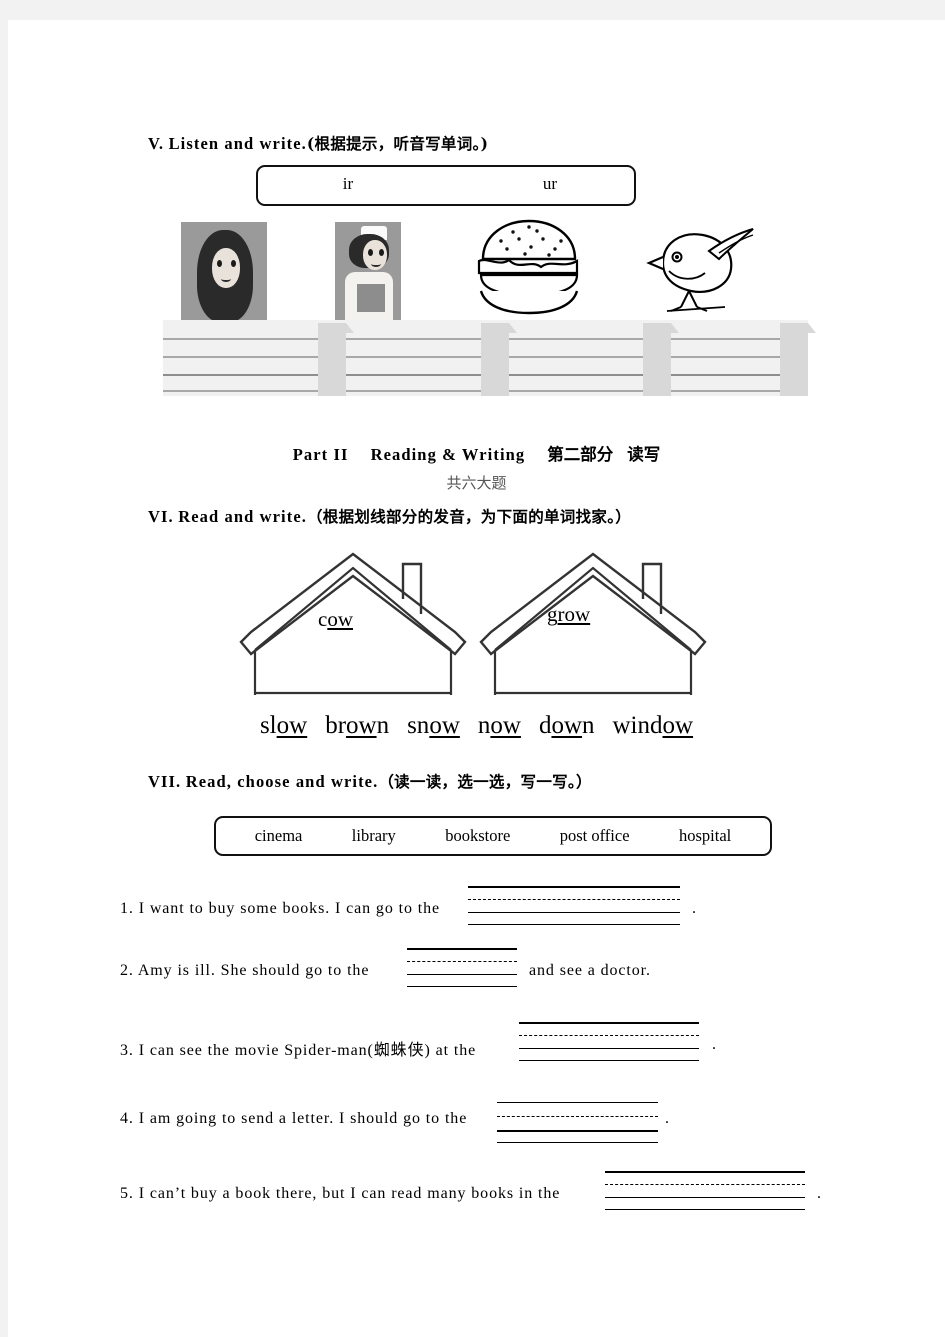 Image resolution: width=945 pixels, height=1337 pixels. What do you see at coordinates (320, 454) in the screenshot?
I see `part-two-label: Part II` at bounding box center [320, 454].